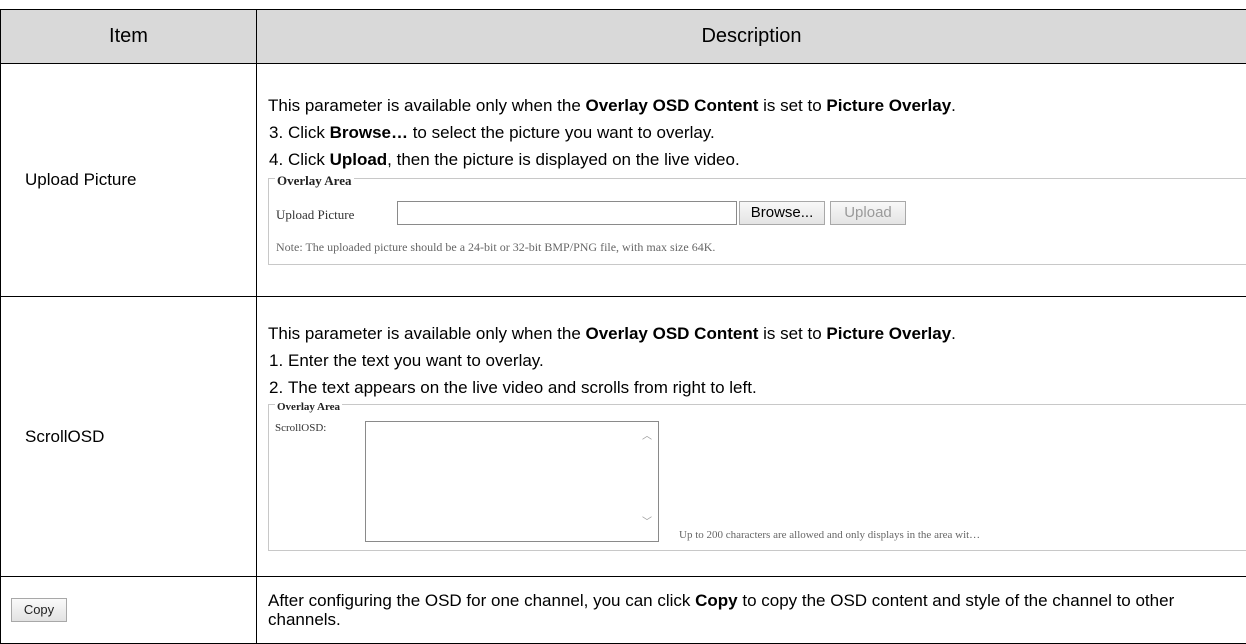 The width and height of the screenshot is (1246, 644). What do you see at coordinates (128, 436) in the screenshot?
I see `item-scrollosd: ScrollOSD` at bounding box center [128, 436].